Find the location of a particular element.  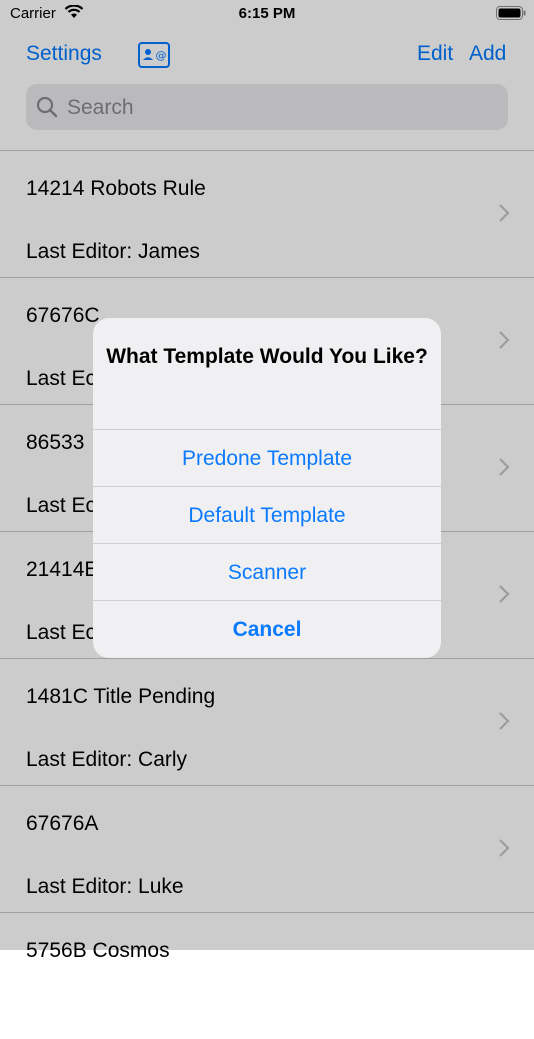

scanner-button: Scanner is located at coordinates (267, 572).